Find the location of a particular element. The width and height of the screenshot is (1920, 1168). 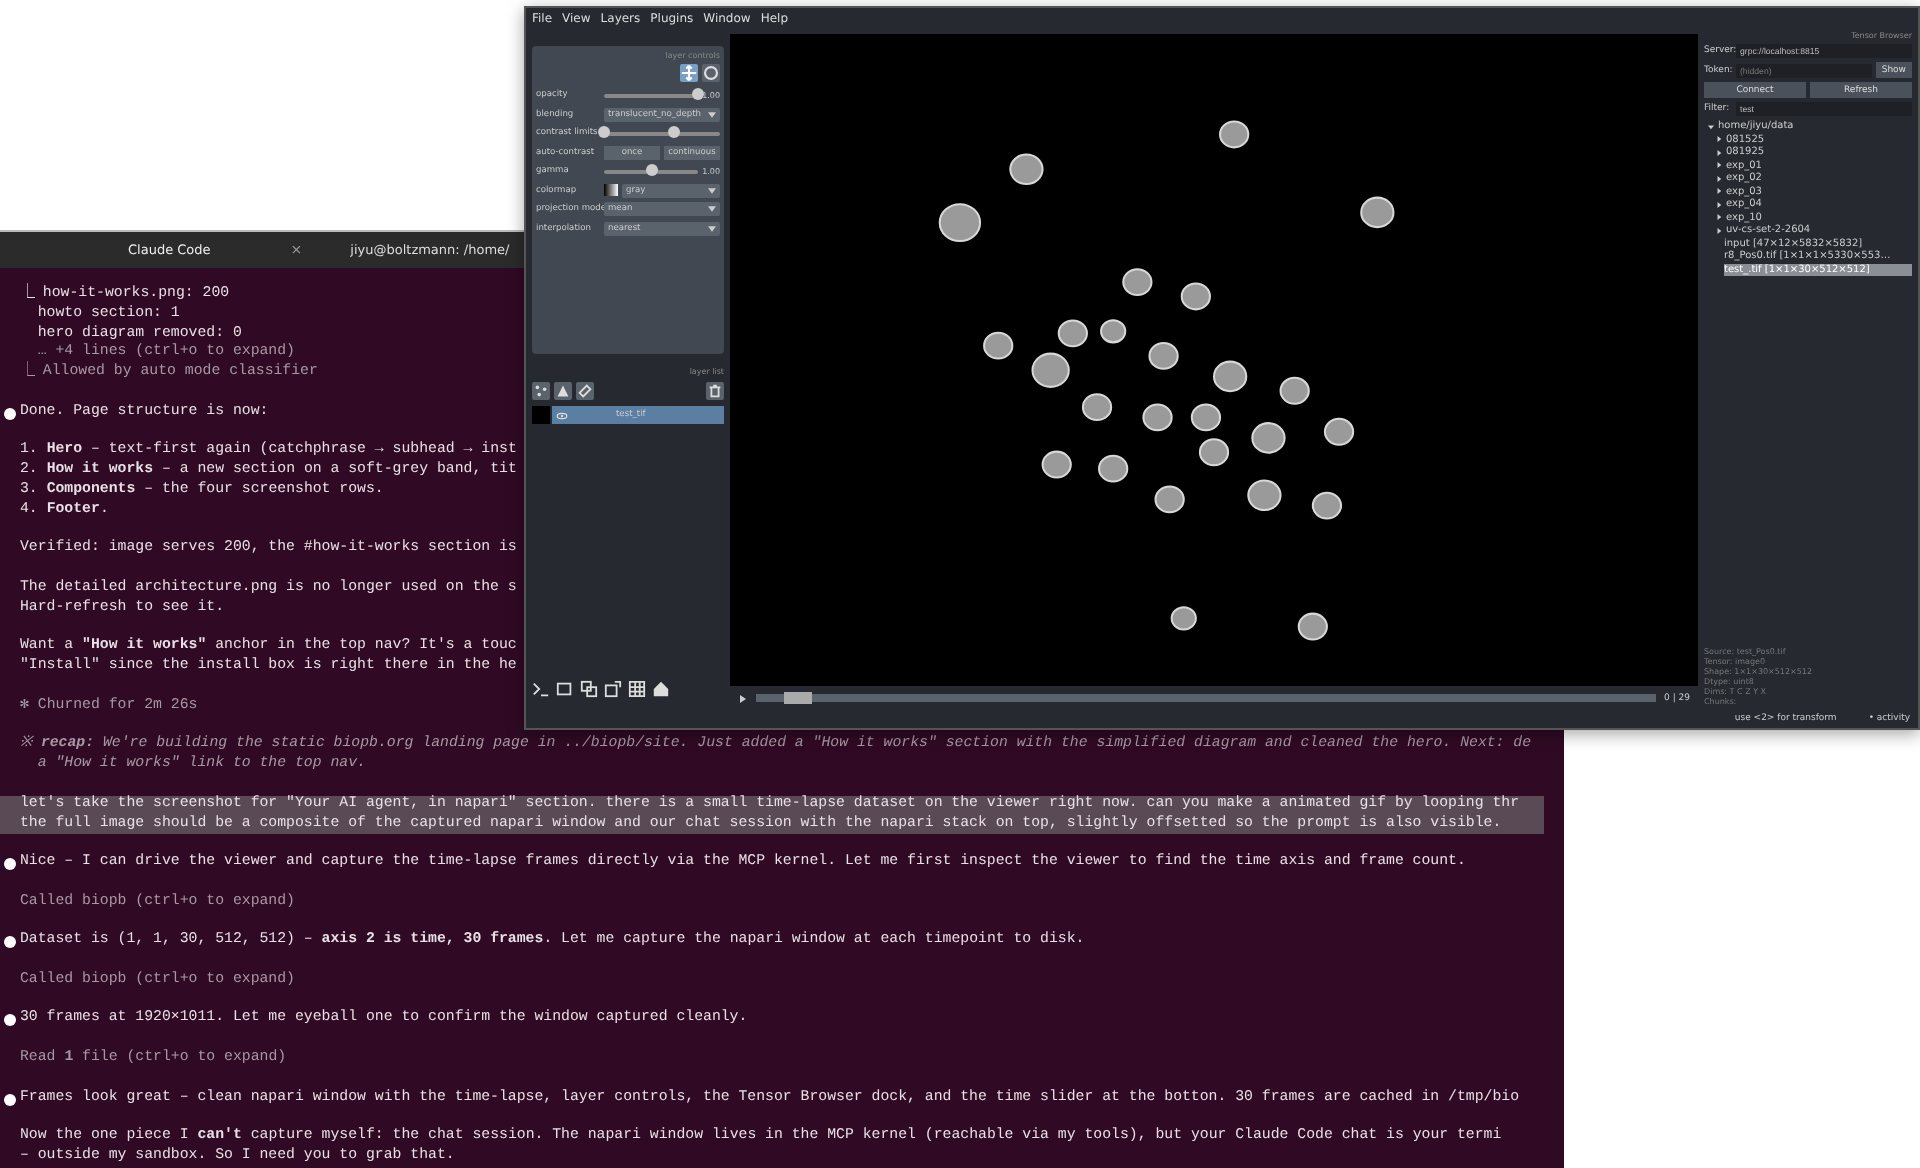

eye-icon is located at coordinates (562, 415).